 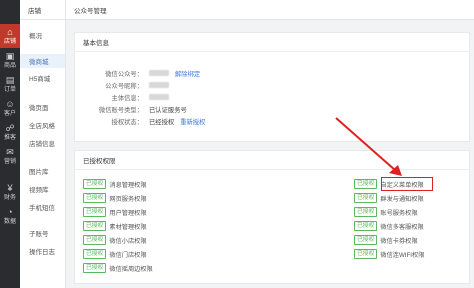 What do you see at coordinates (42, 189) in the screenshot?
I see `sub-nav-item-video-library: 视频库` at bounding box center [42, 189].